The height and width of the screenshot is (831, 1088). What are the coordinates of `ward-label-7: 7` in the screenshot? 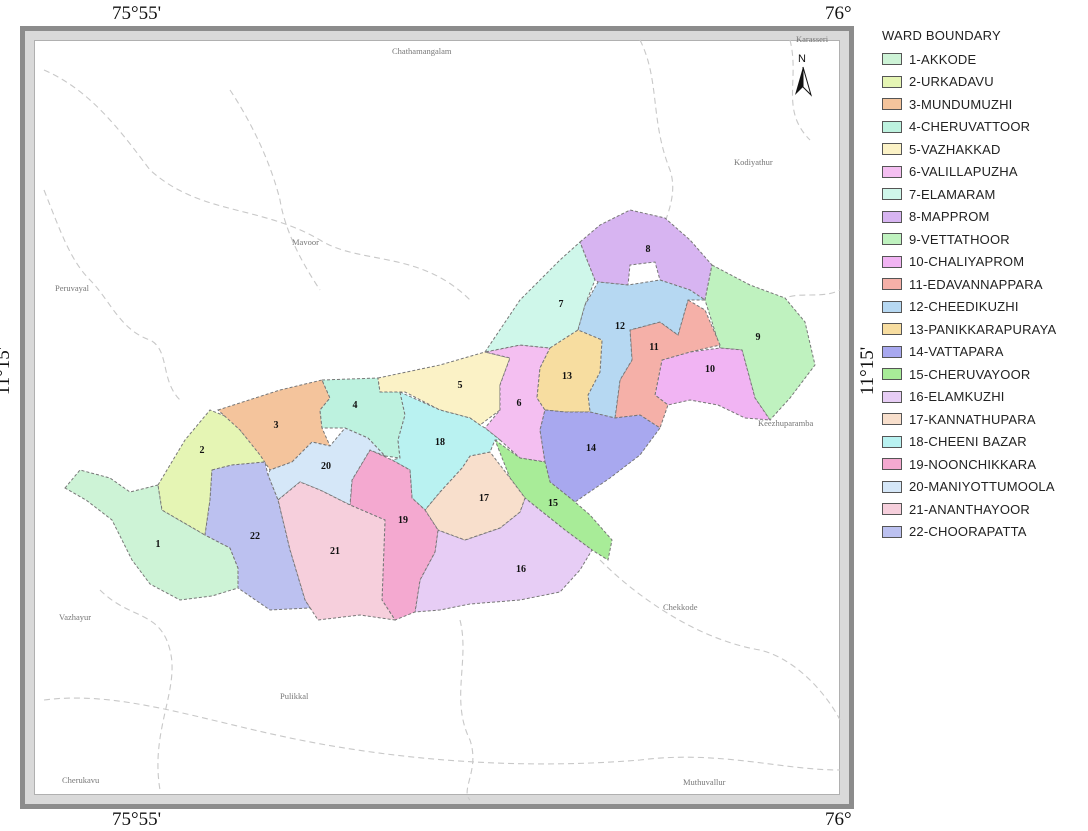 It's located at (561, 304).